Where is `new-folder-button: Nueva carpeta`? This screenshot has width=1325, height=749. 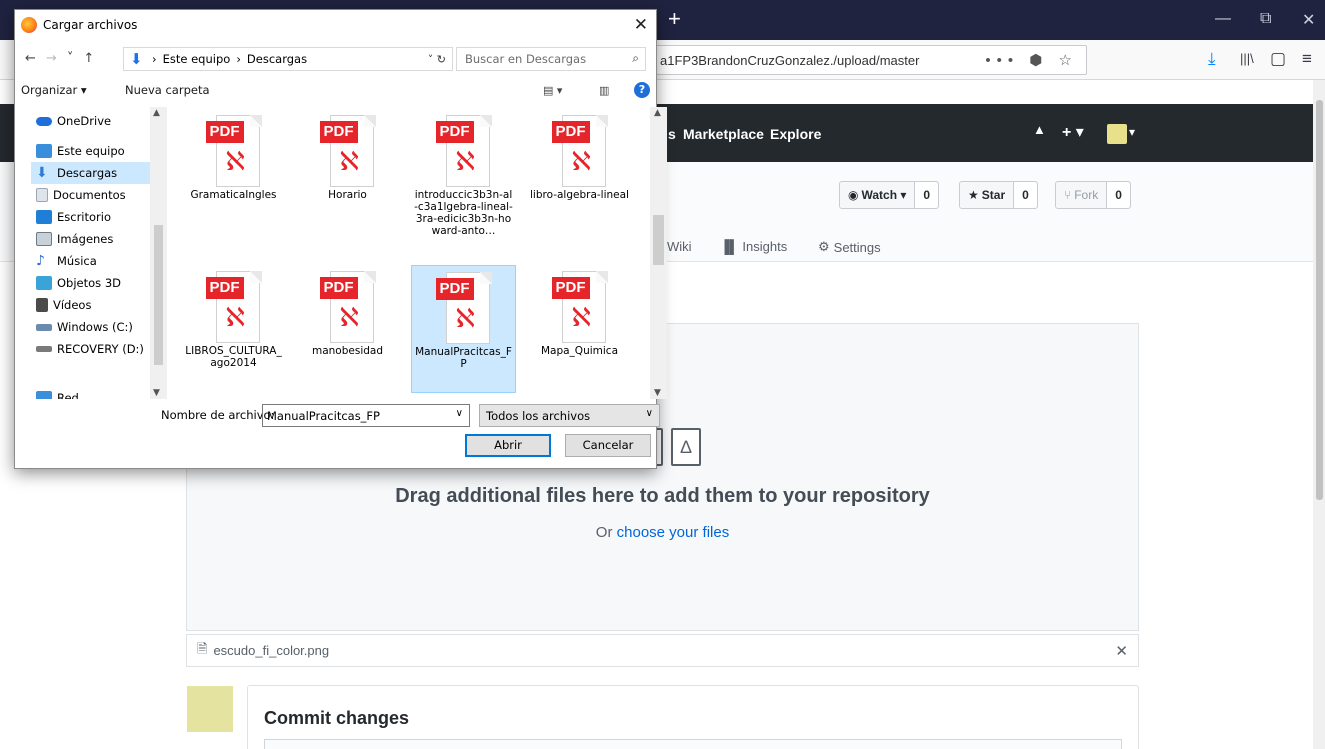
new-folder-button: Nueva carpeta is located at coordinates (167, 90).